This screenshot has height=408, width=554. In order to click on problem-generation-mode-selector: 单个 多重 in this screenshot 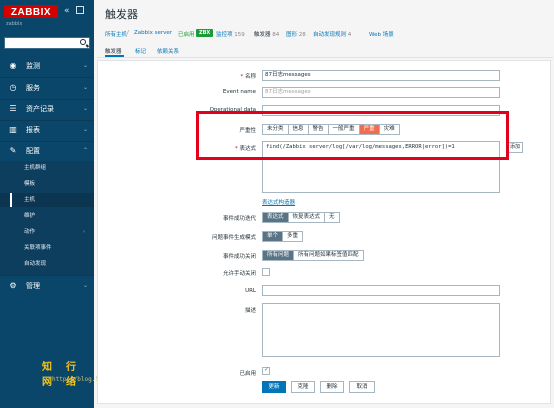, I will do `click(283, 236)`.